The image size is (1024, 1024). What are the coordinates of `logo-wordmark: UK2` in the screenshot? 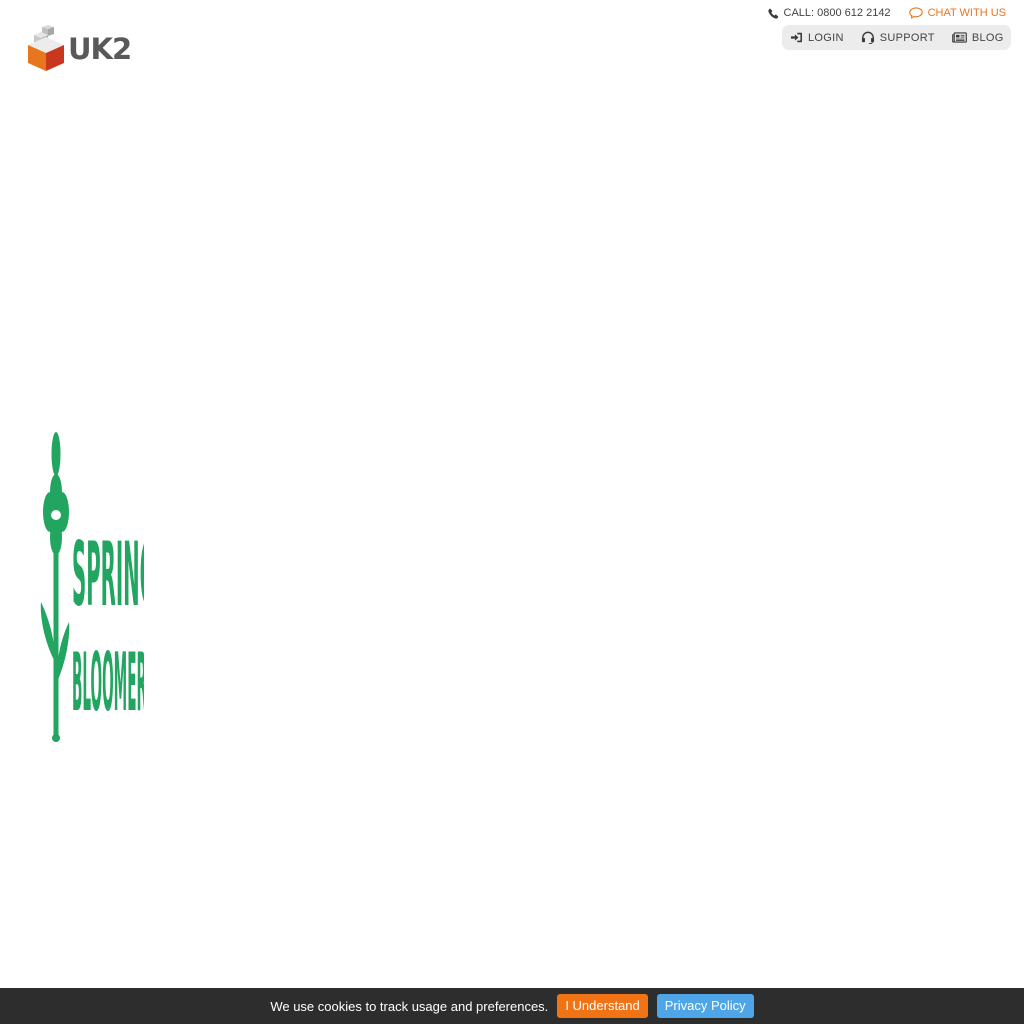 It's located at (100, 48).